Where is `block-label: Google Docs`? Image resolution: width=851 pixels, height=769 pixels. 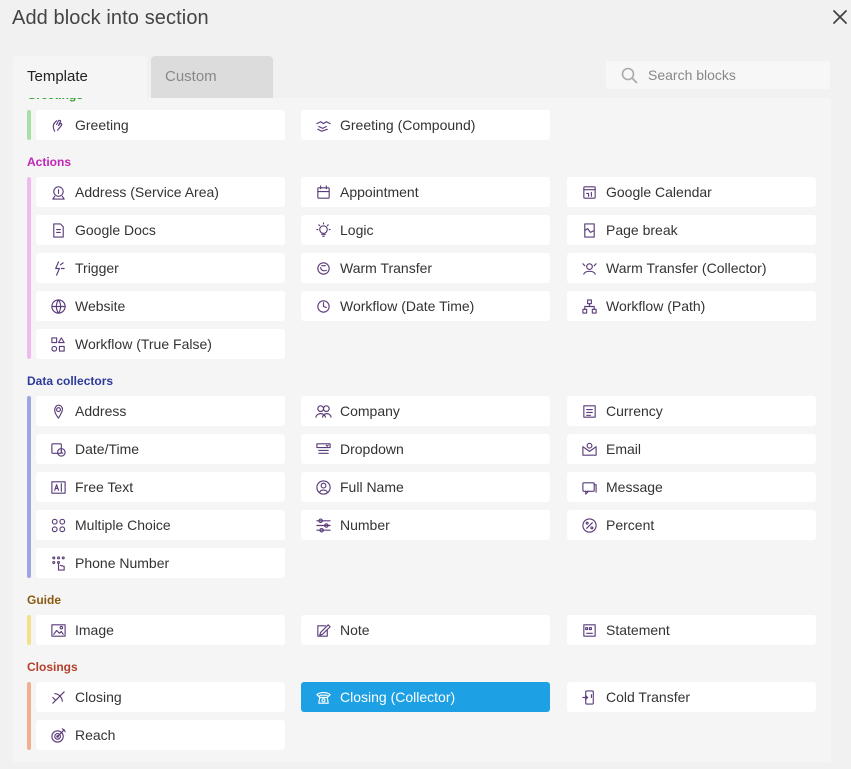 block-label: Google Docs is located at coordinates (115, 230).